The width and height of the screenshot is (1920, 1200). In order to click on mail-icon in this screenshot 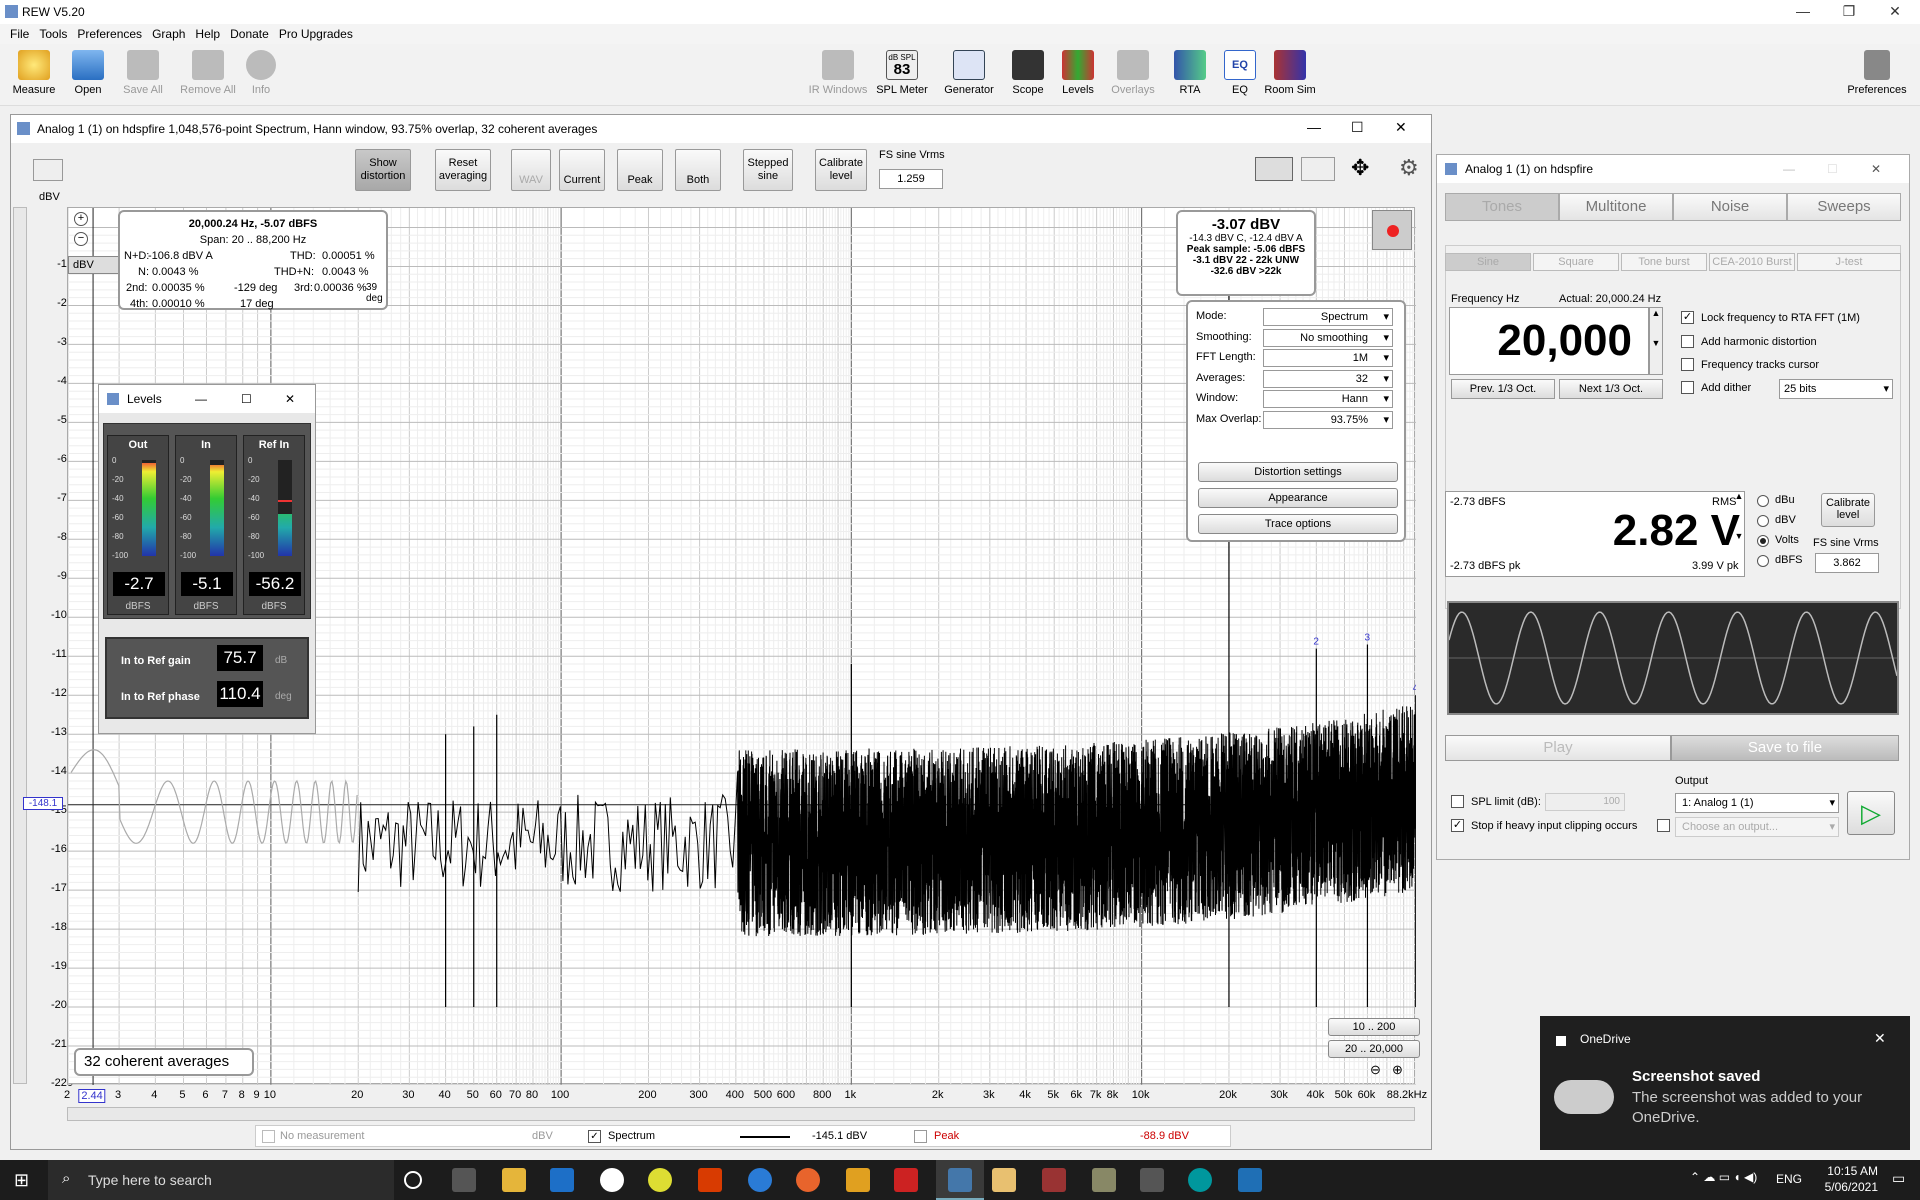, I will do `click(562, 1180)`.